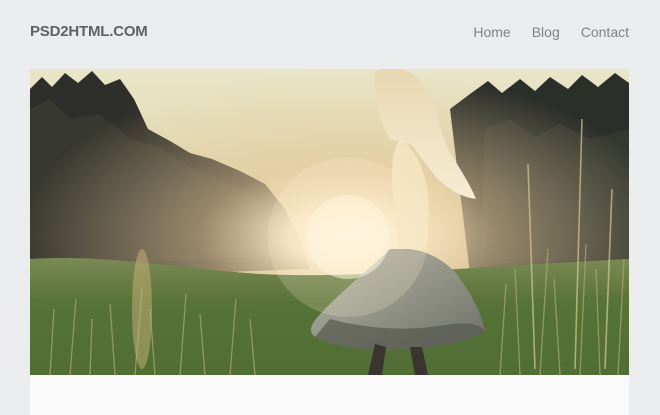 Image resolution: width=660 pixels, height=415 pixels. What do you see at coordinates (329, 395) in the screenshot?
I see `content-card` at bounding box center [329, 395].